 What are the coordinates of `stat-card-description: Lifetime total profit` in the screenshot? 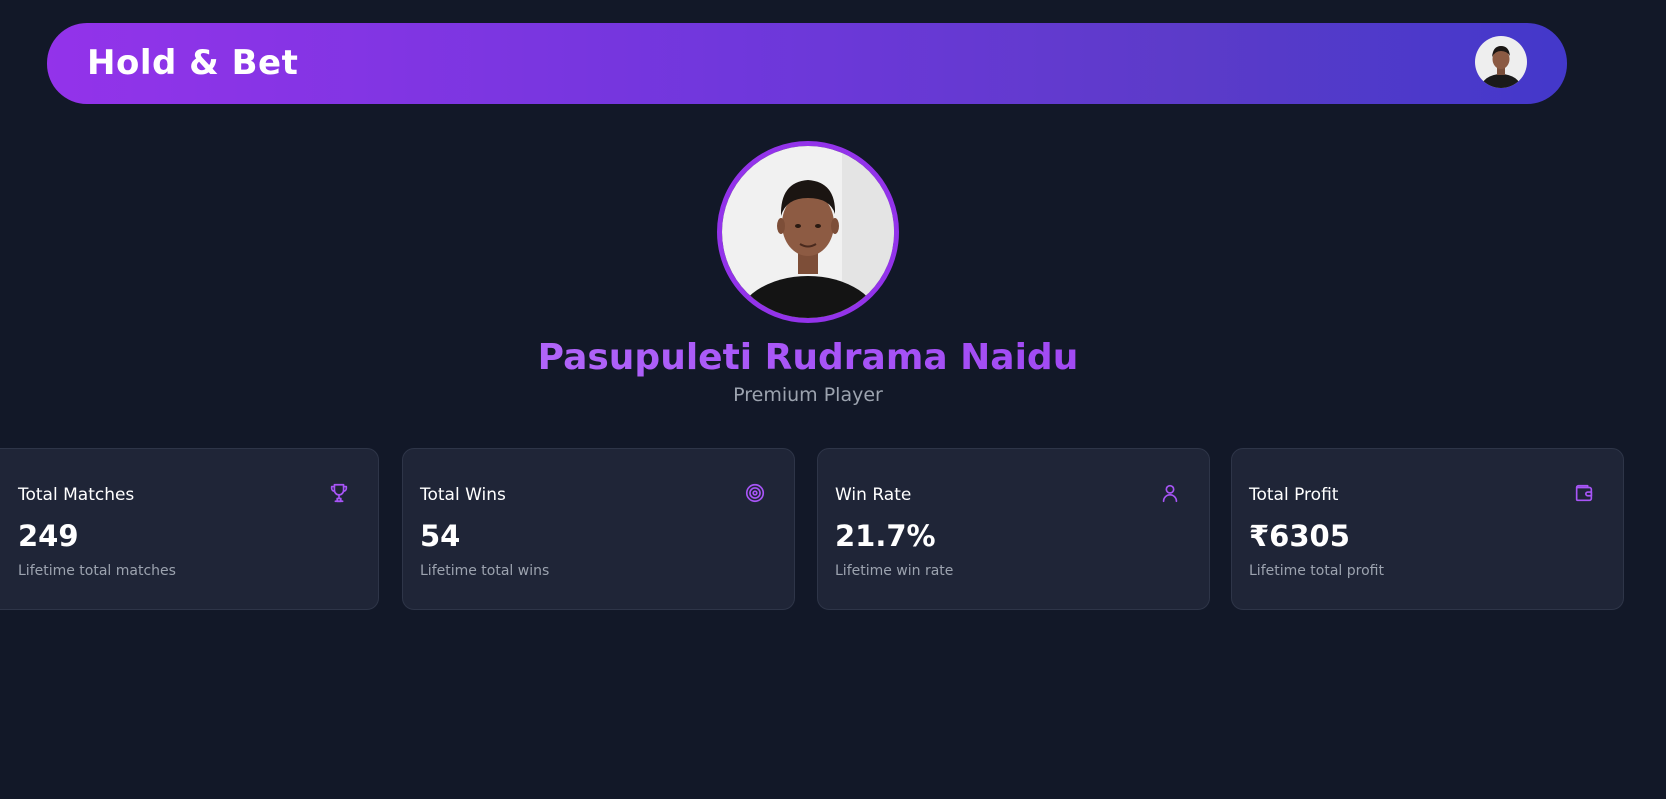 It's located at (1316, 571).